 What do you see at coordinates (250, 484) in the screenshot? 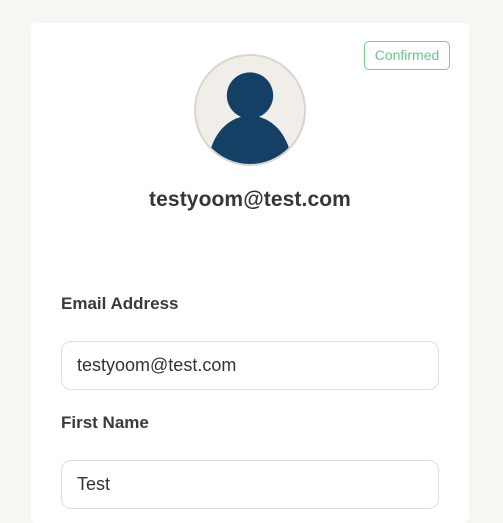
I see `first-name-input` at bounding box center [250, 484].